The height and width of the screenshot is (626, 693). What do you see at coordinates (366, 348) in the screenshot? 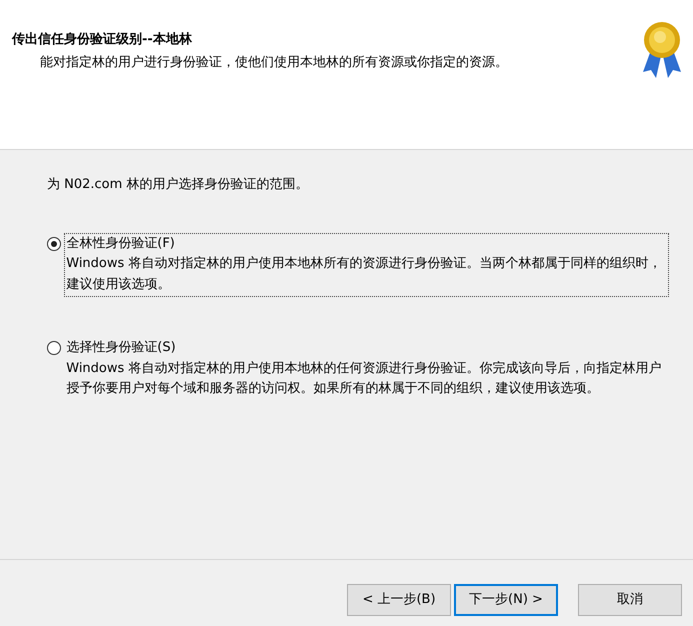
I see `option-label: 选择性身份验证(S)` at bounding box center [366, 348].